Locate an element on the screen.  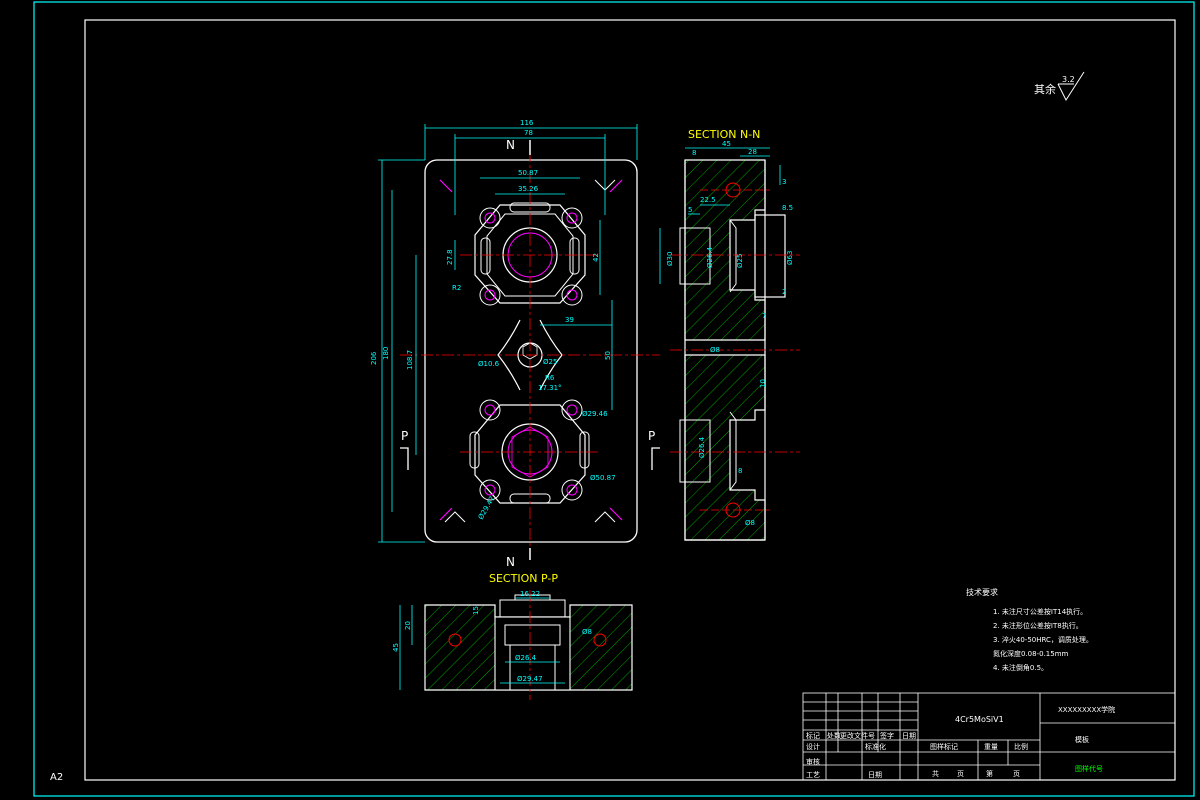
dim-angle: 17.31° is located at coordinates (550, 388).